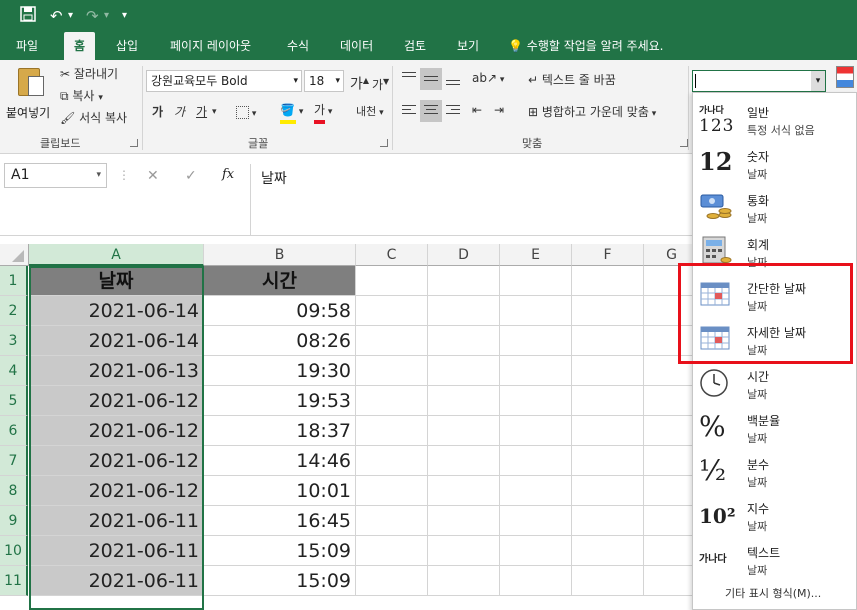  Describe the element at coordinates (14, 371) in the screenshot. I see `row-header-4: 4` at that location.